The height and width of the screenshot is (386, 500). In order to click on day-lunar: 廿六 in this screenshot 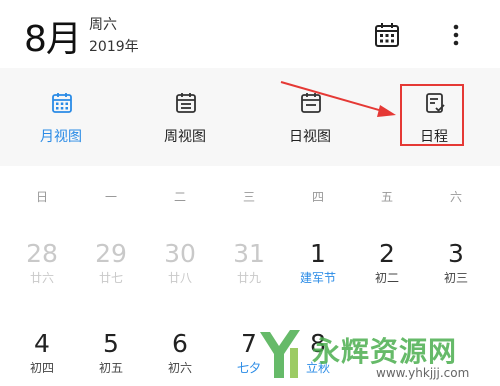, I will do `click(41, 278)`.